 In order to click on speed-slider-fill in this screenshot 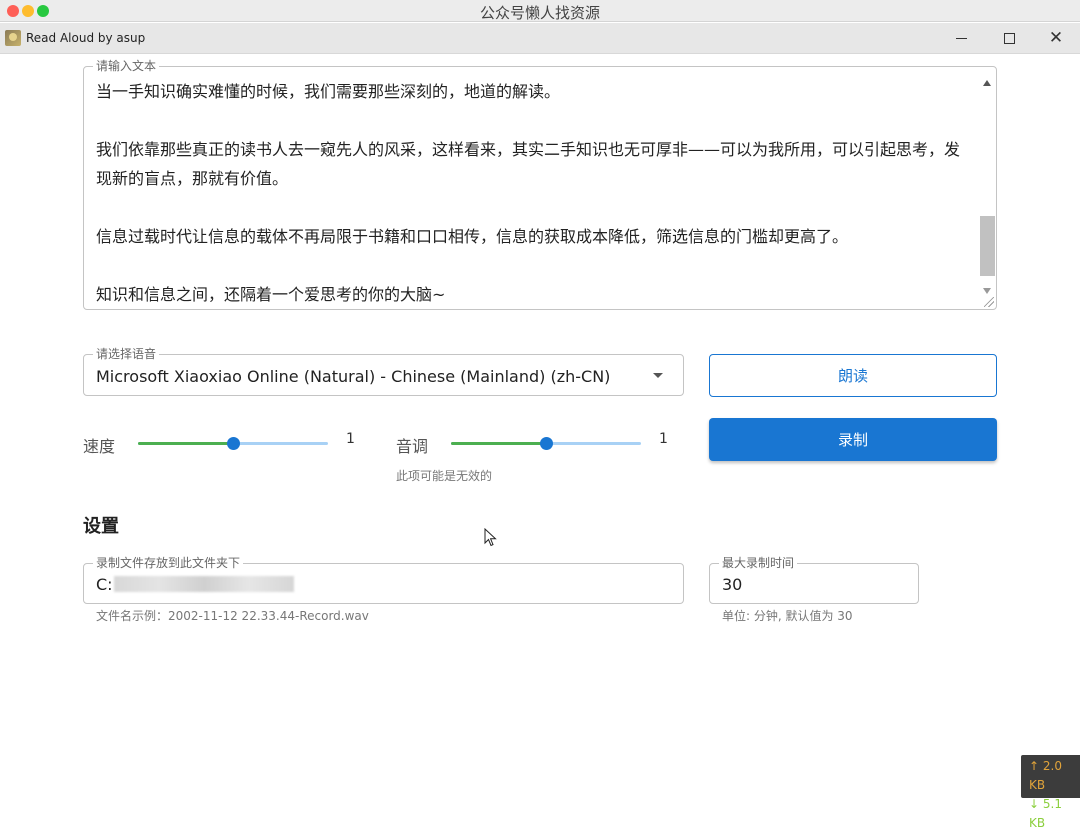, I will do `click(185, 443)`.